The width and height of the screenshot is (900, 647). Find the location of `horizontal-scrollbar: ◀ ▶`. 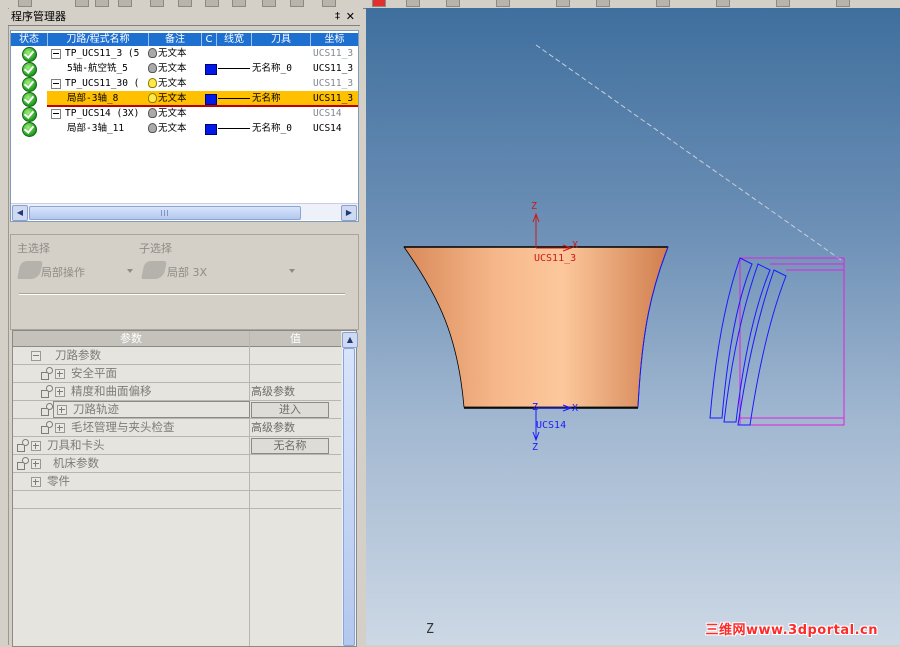

horizontal-scrollbar: ◀ ▶ is located at coordinates (184, 212).